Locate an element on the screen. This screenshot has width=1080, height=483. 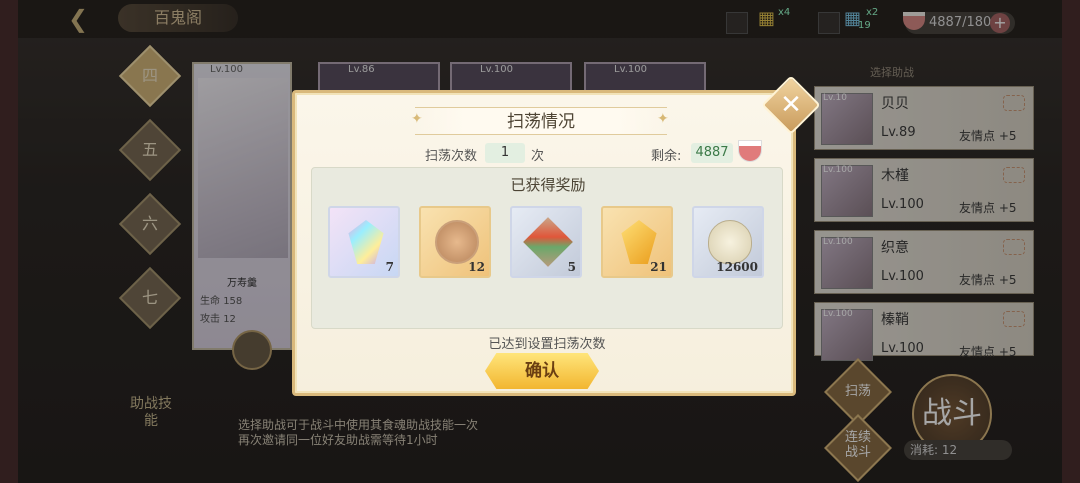
rice-bowl-icon is located at coordinates (750, 151).